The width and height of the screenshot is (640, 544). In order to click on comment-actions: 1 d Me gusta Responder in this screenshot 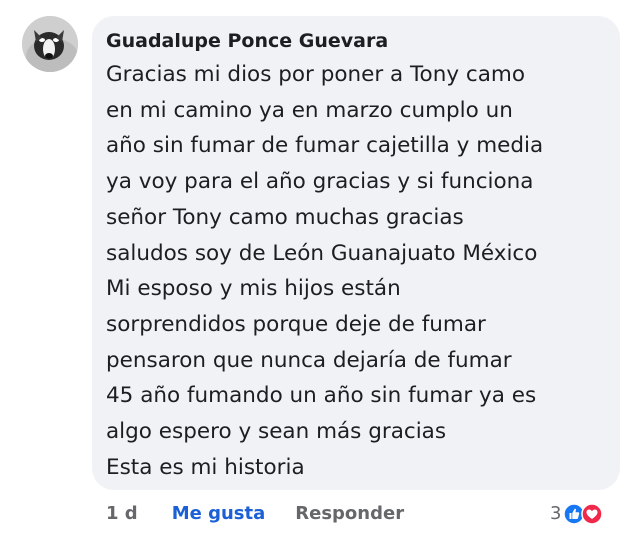, I will do `click(255, 514)`.